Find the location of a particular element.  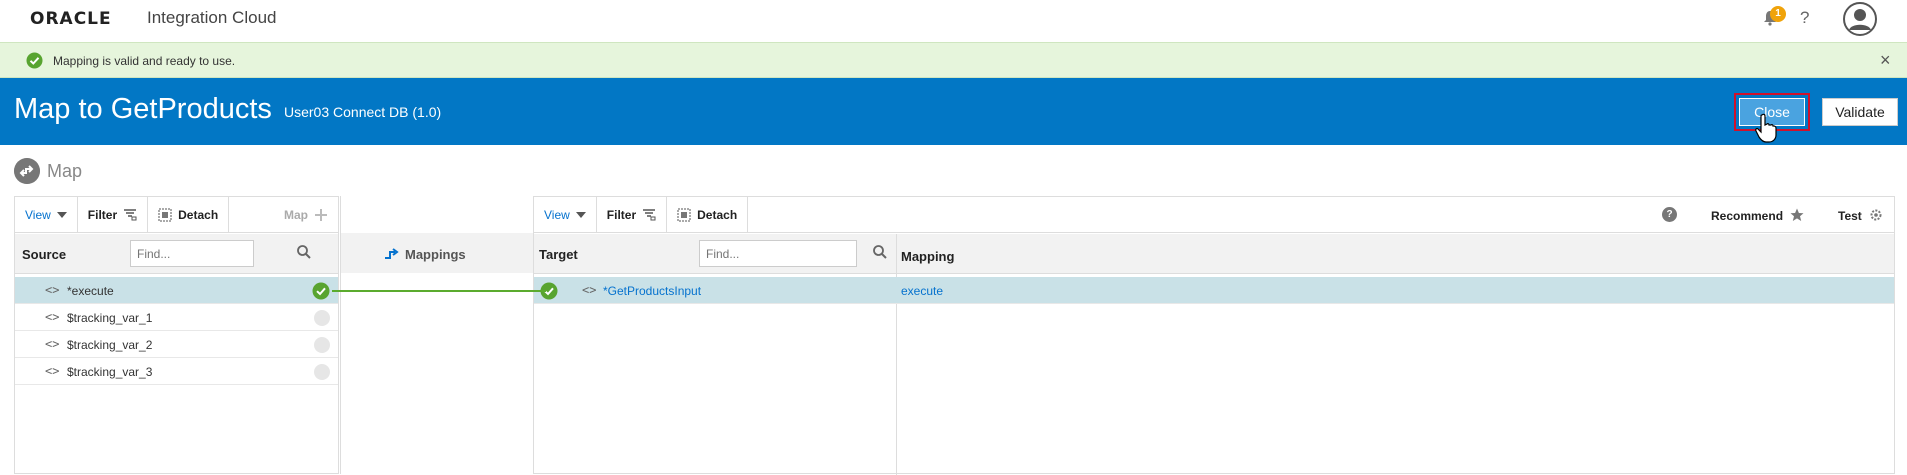

target-detach-button: Detach is located at coordinates (708, 214).